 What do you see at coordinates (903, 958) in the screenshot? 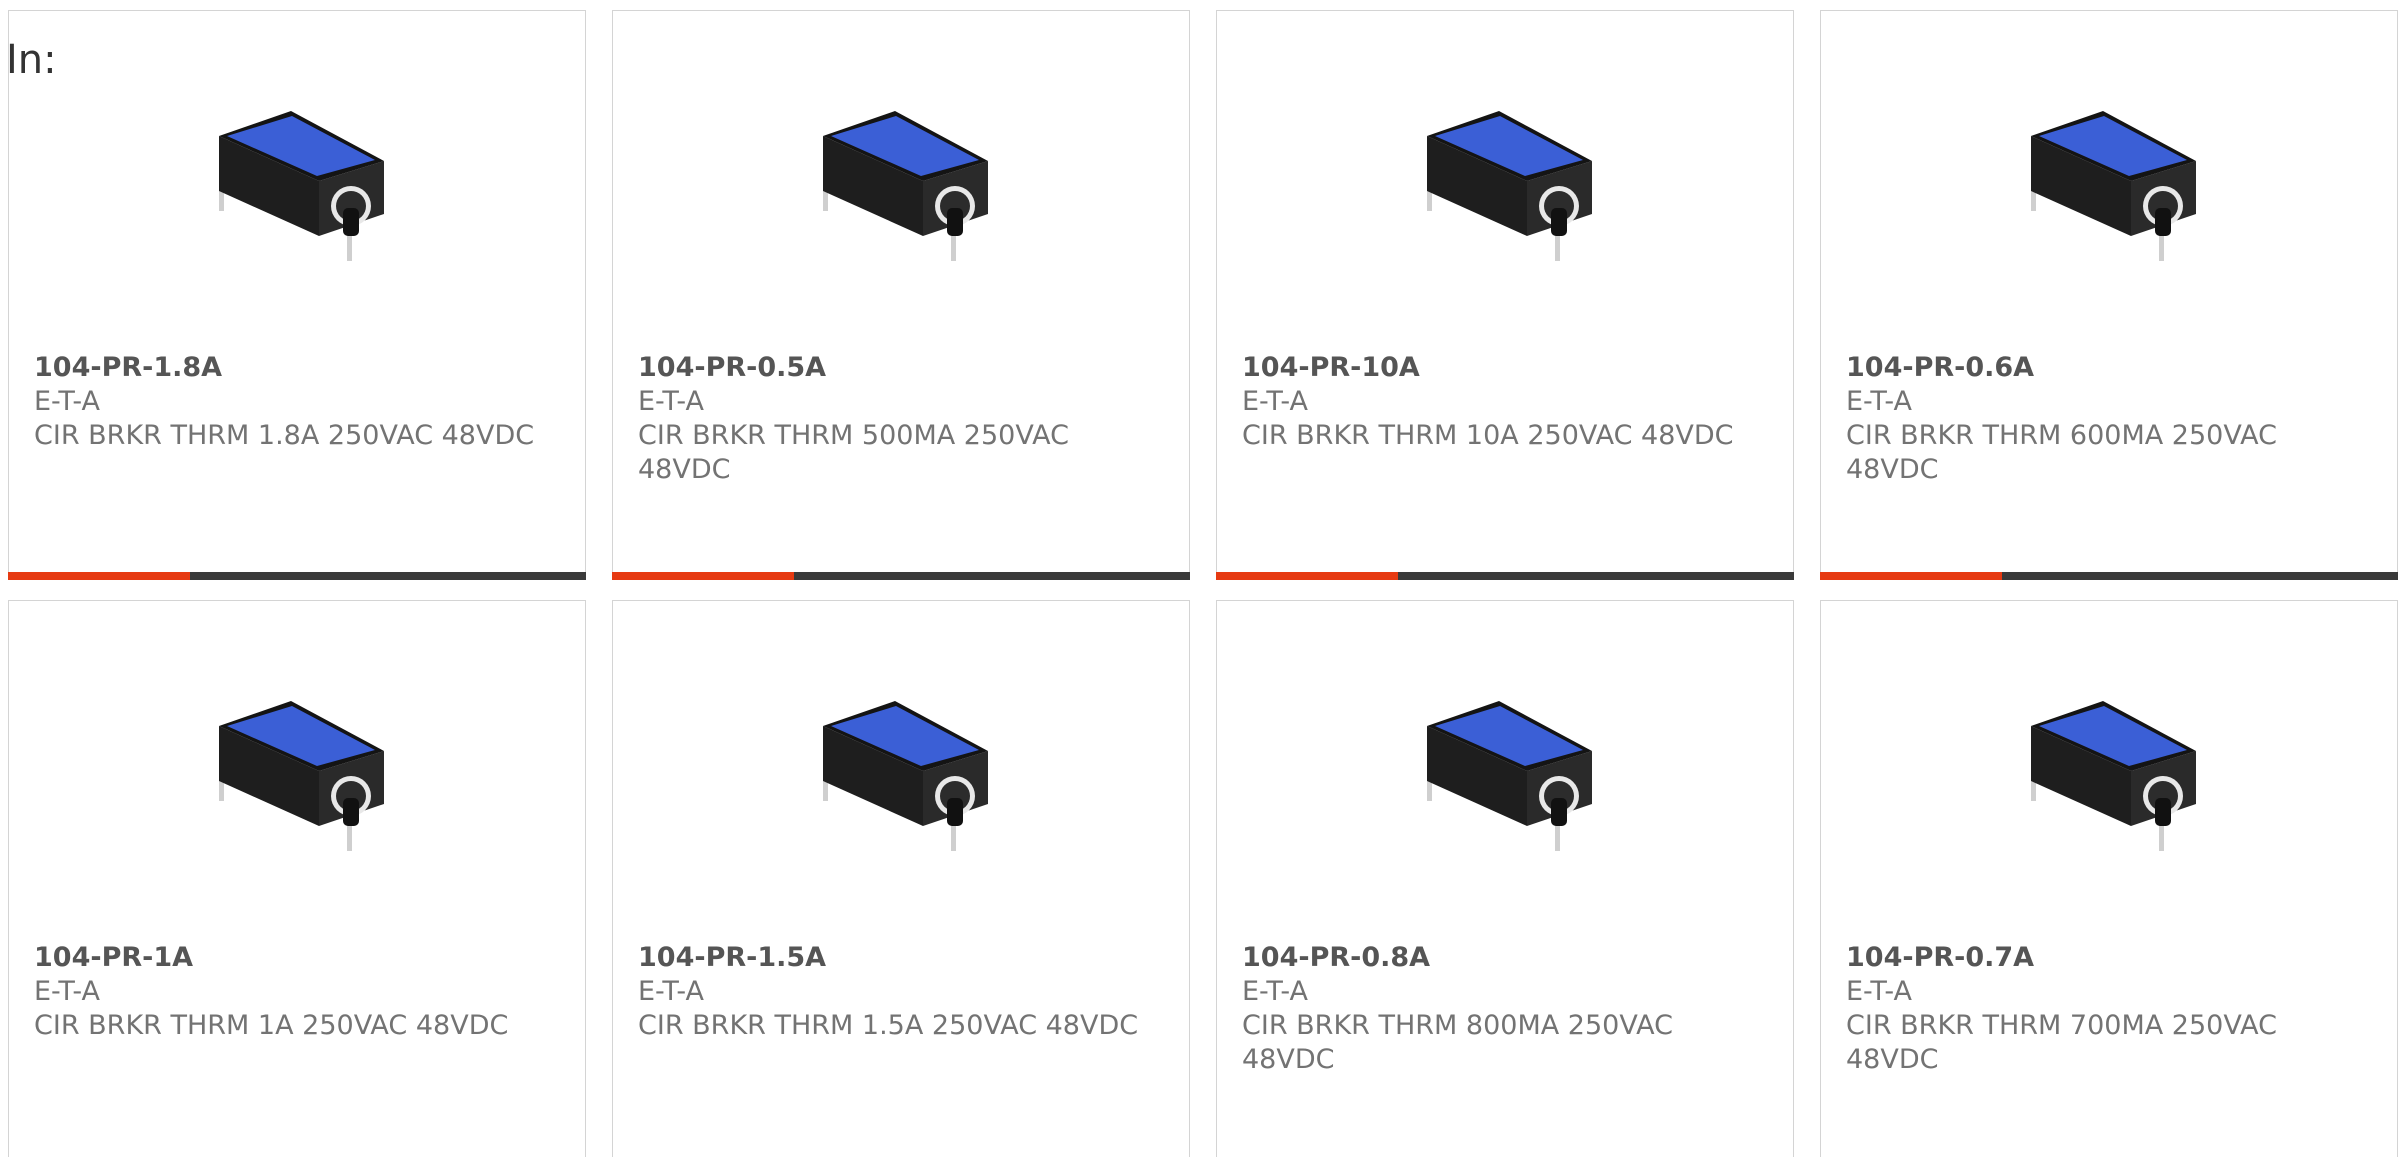
I see `part-number-link: 104-PR-1.5A` at bounding box center [903, 958].